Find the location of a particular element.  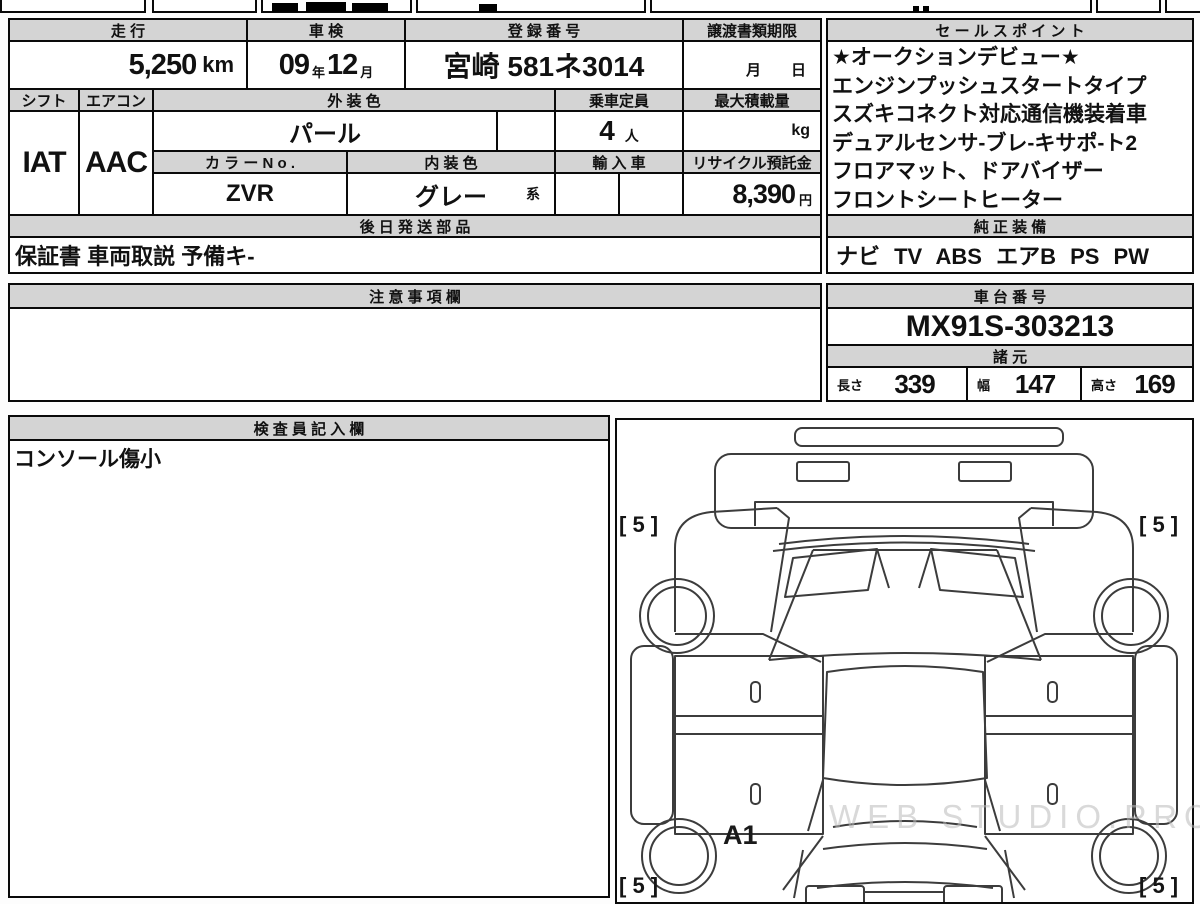

notes-label: 注 意 事 項 欄 is located at coordinates (415, 297).